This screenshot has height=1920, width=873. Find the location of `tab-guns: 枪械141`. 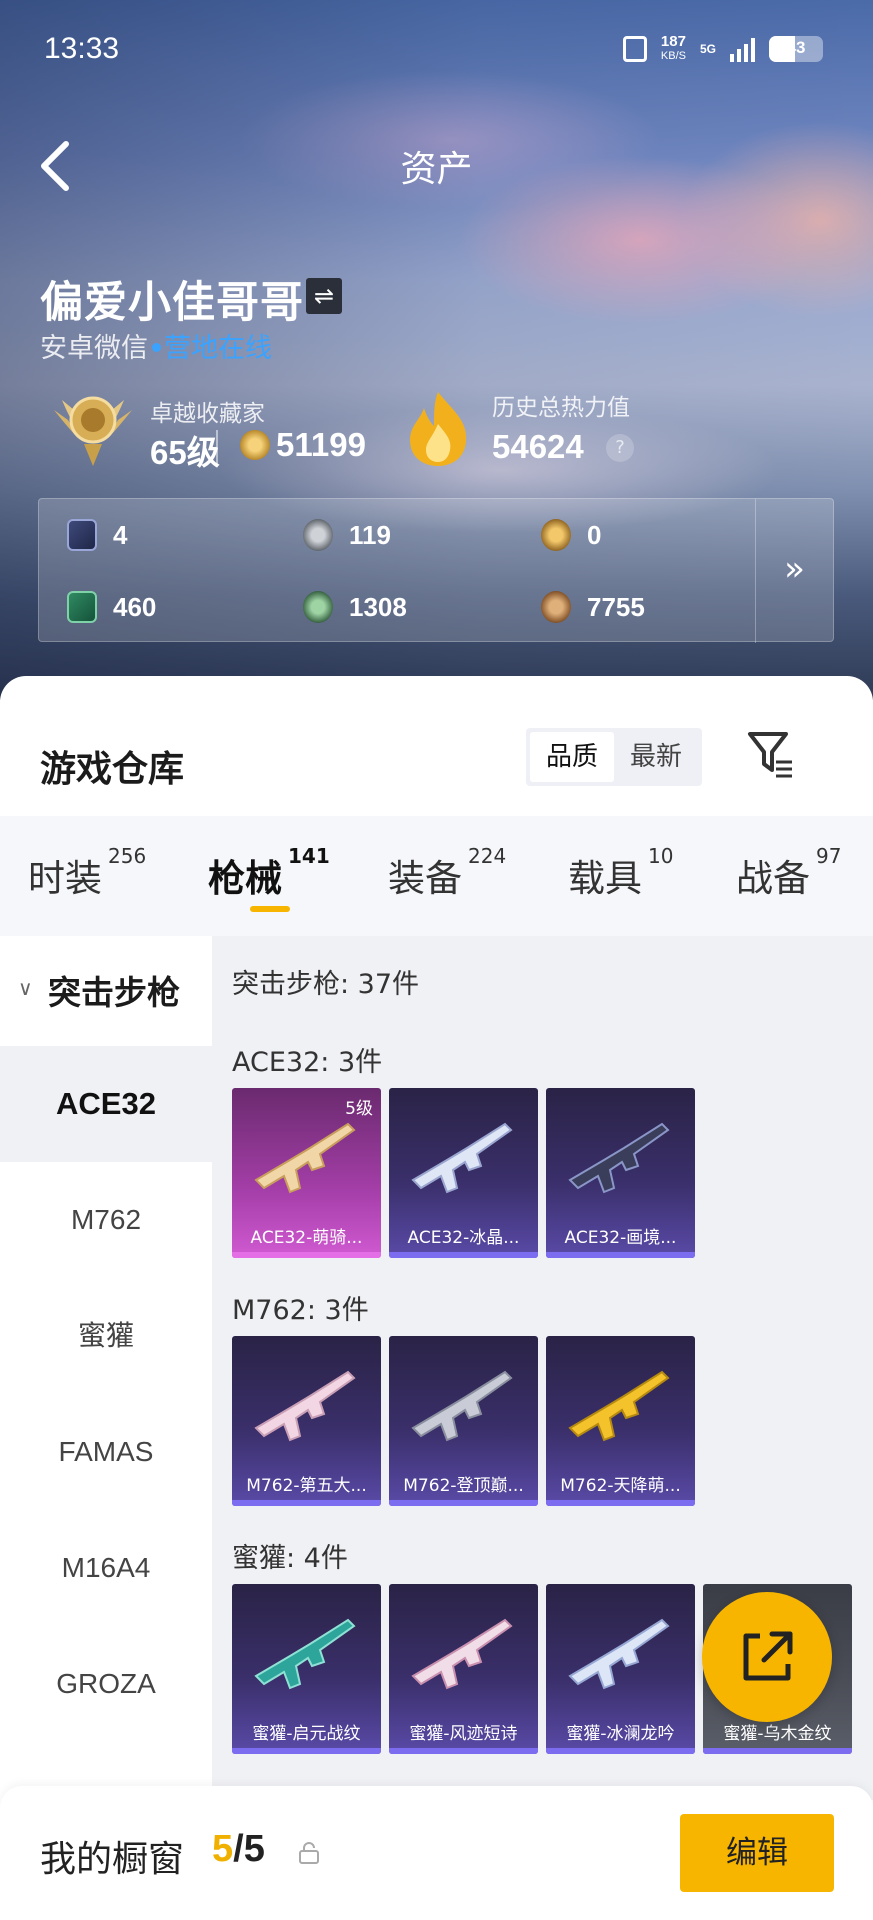

tab-guns: 枪械141 is located at coordinates (269, 873).